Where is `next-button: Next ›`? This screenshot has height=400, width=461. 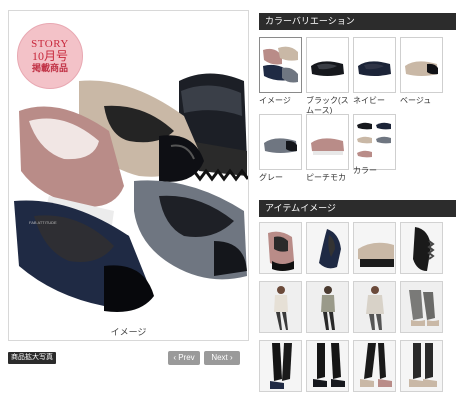 next-button: Next › is located at coordinates (222, 358).